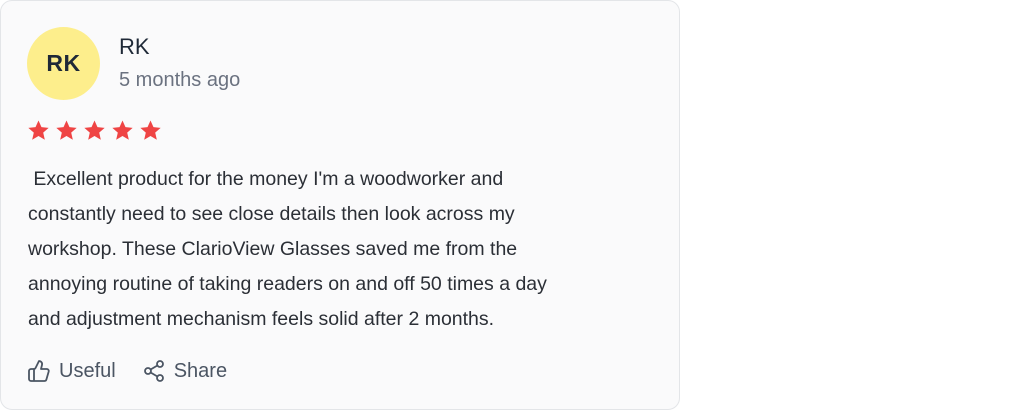 The image size is (1024, 413). I want to click on useful-button: Useful, so click(71, 371).